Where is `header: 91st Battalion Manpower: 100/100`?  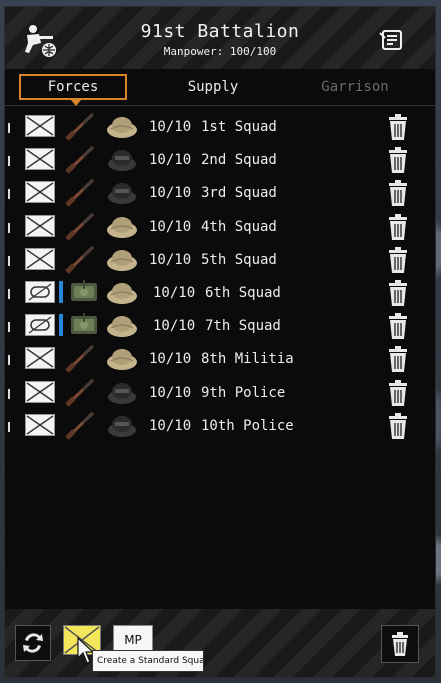 header: 91st Battalion Manpower: 100/100 is located at coordinates (220, 38).